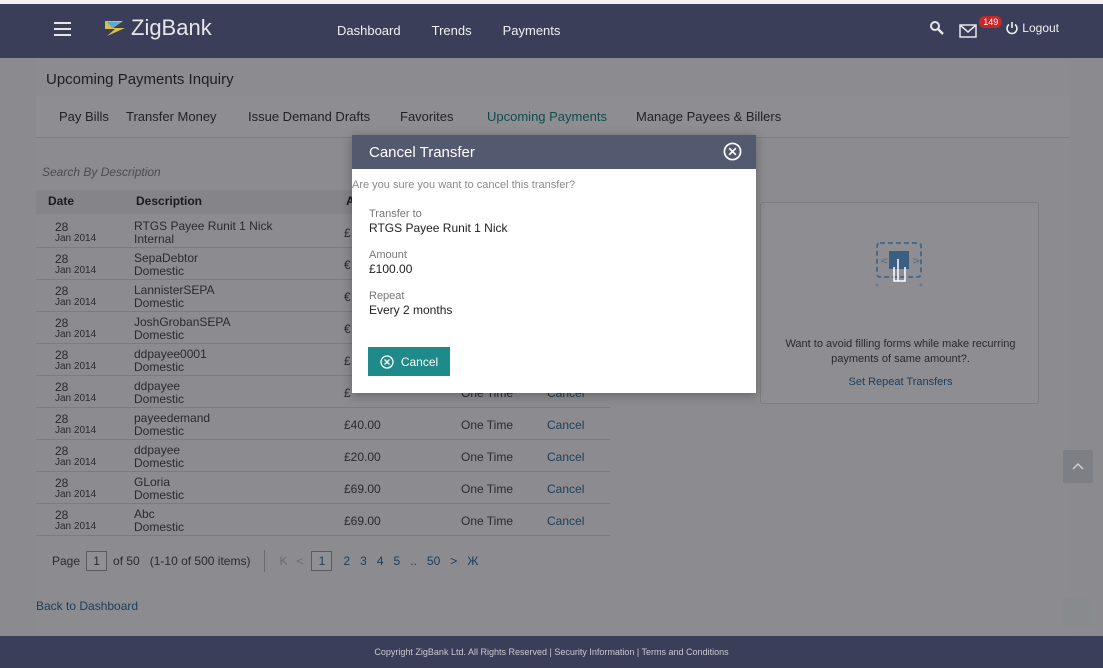  Describe the element at coordinates (171, 27) in the screenshot. I see `brand-name: ZigBank` at that location.